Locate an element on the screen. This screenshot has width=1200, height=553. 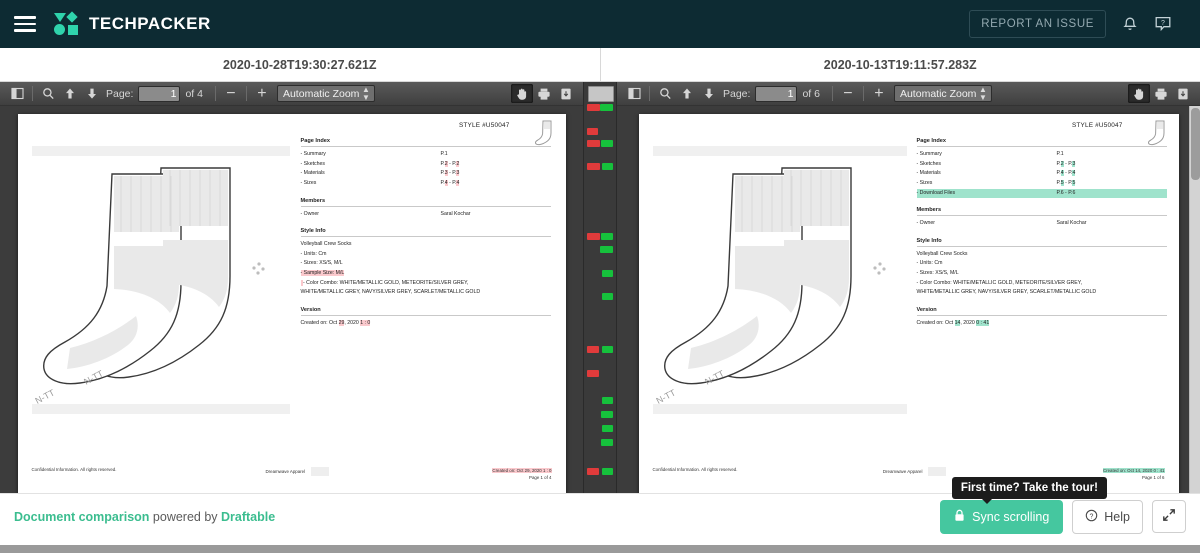
left-sidebar-toggle-icon is located at coordinates (17, 93).